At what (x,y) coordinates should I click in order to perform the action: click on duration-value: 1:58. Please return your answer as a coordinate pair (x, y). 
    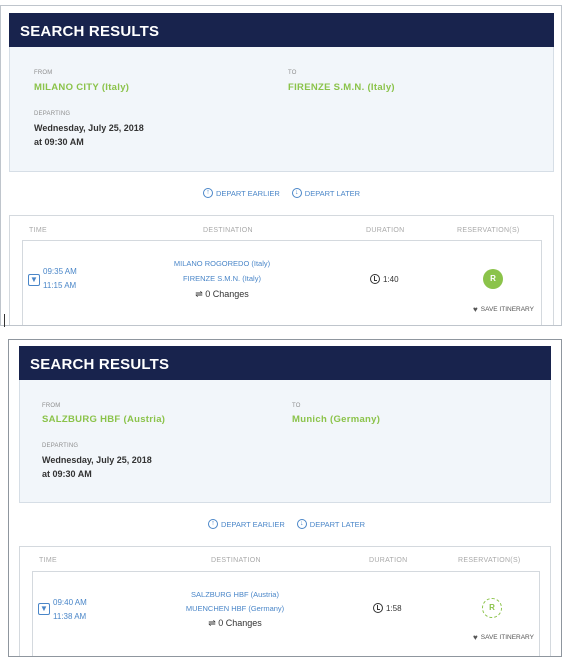
    Looking at the image, I should click on (394, 608).